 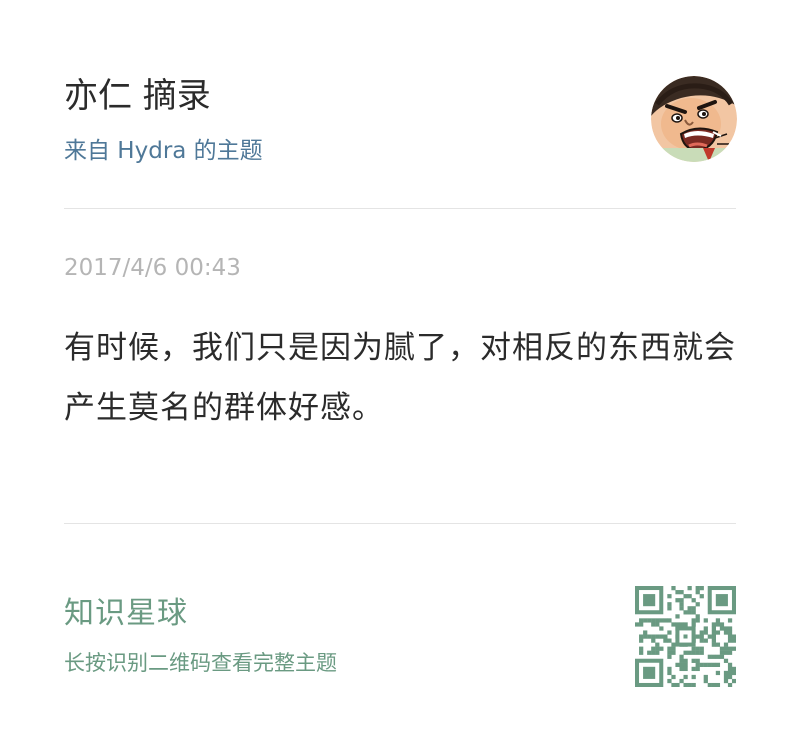 I want to click on qr-hint-text: 长按识别二维码查看完整主题, so click(x=200, y=663).